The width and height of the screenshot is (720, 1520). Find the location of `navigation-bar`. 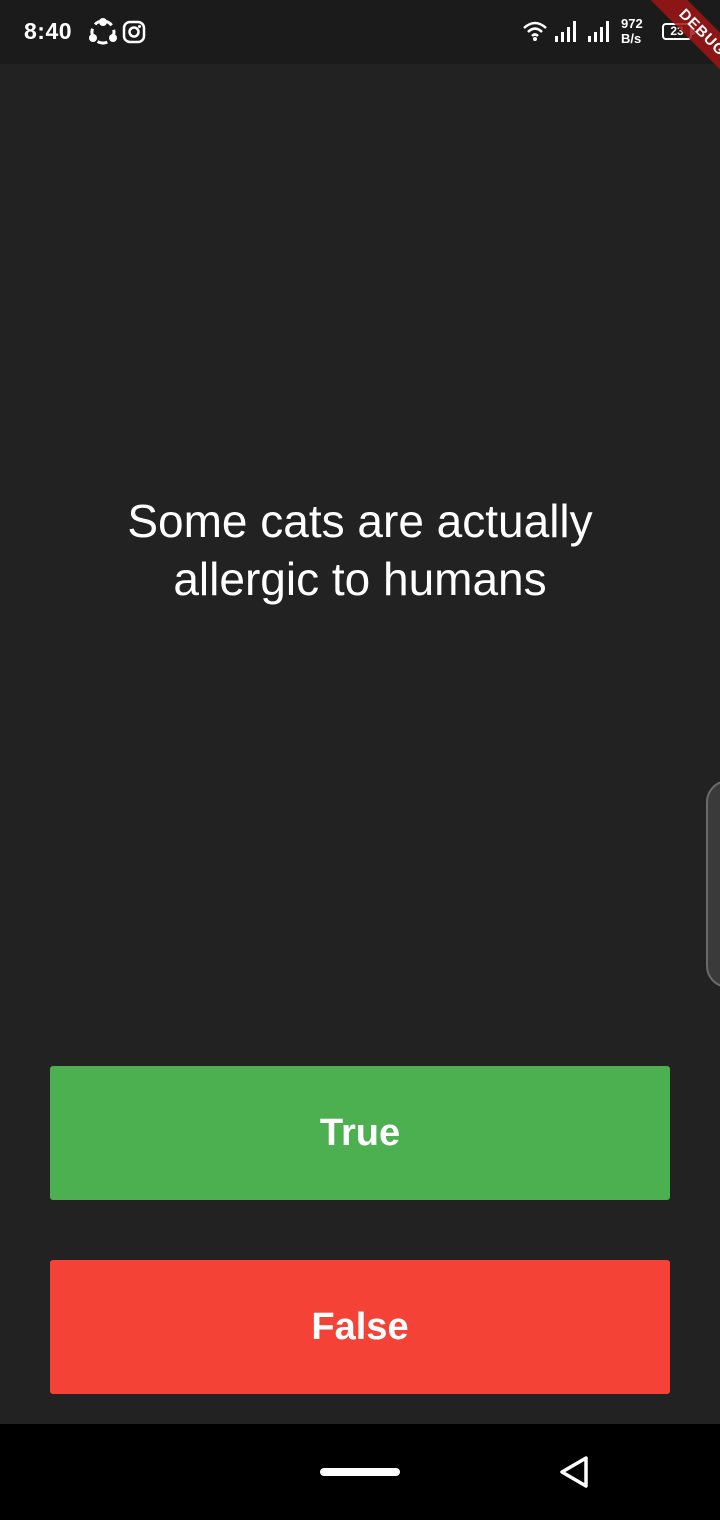

navigation-bar is located at coordinates (360, 1472).